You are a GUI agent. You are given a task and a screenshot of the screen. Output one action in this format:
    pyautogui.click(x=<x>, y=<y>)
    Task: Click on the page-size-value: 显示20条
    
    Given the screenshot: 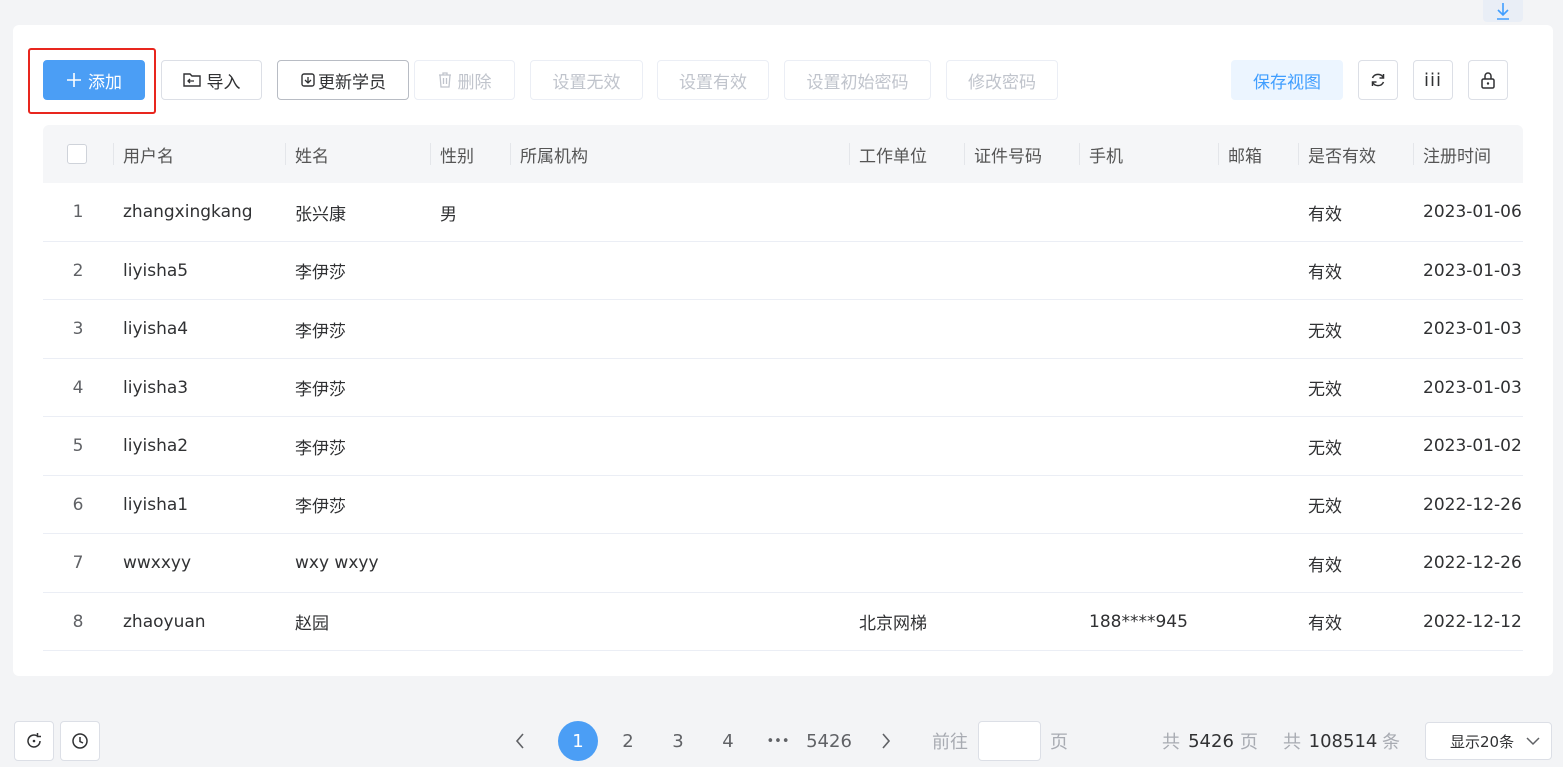 What is the action you would take?
    pyautogui.click(x=1482, y=741)
    